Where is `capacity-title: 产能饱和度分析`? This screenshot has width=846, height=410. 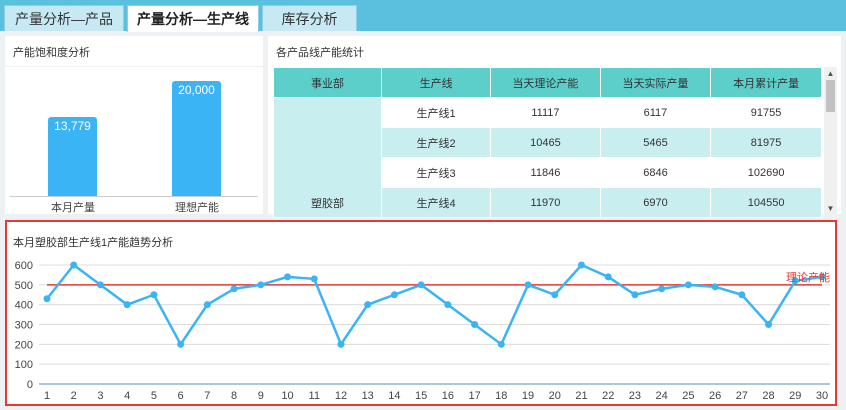 capacity-title: 产能饱和度分析 is located at coordinates (51, 53).